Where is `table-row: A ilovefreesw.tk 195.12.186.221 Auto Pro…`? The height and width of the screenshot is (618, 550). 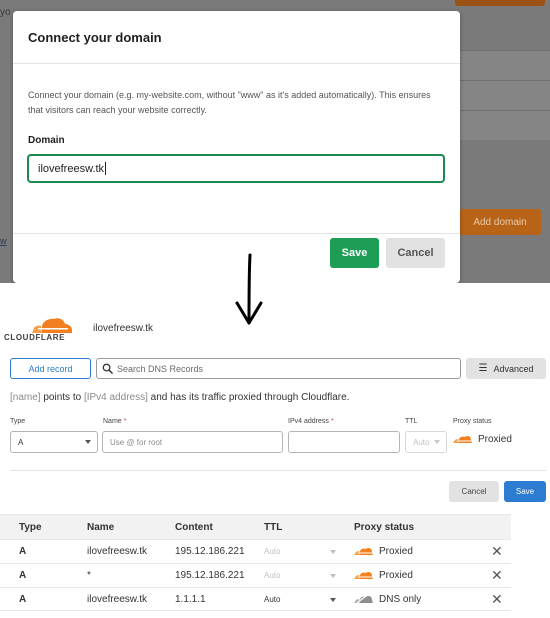 table-row: A ilovefreesw.tk 195.12.186.221 Auto Pro… is located at coordinates (255, 551).